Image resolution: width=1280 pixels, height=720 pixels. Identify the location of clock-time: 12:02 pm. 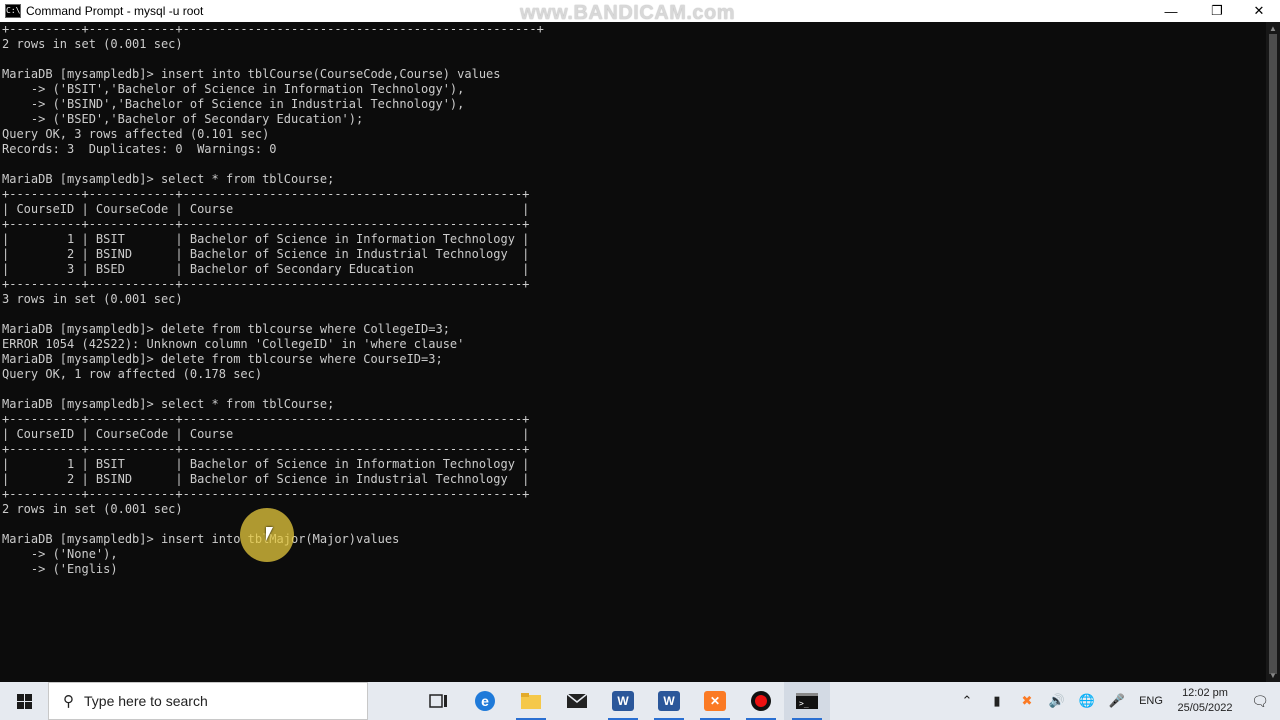
(1205, 693).